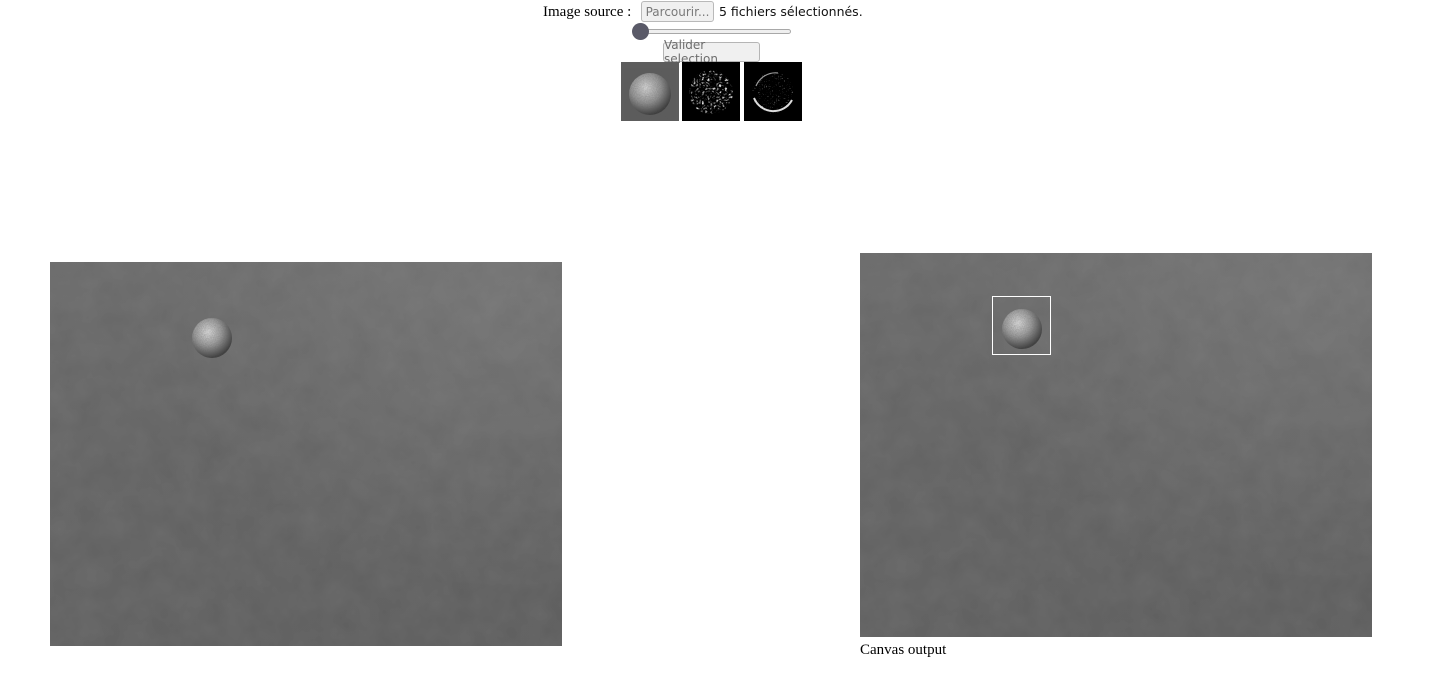 This screenshot has width=1429, height=677. I want to click on image-source-label: Image source :, so click(587, 12).